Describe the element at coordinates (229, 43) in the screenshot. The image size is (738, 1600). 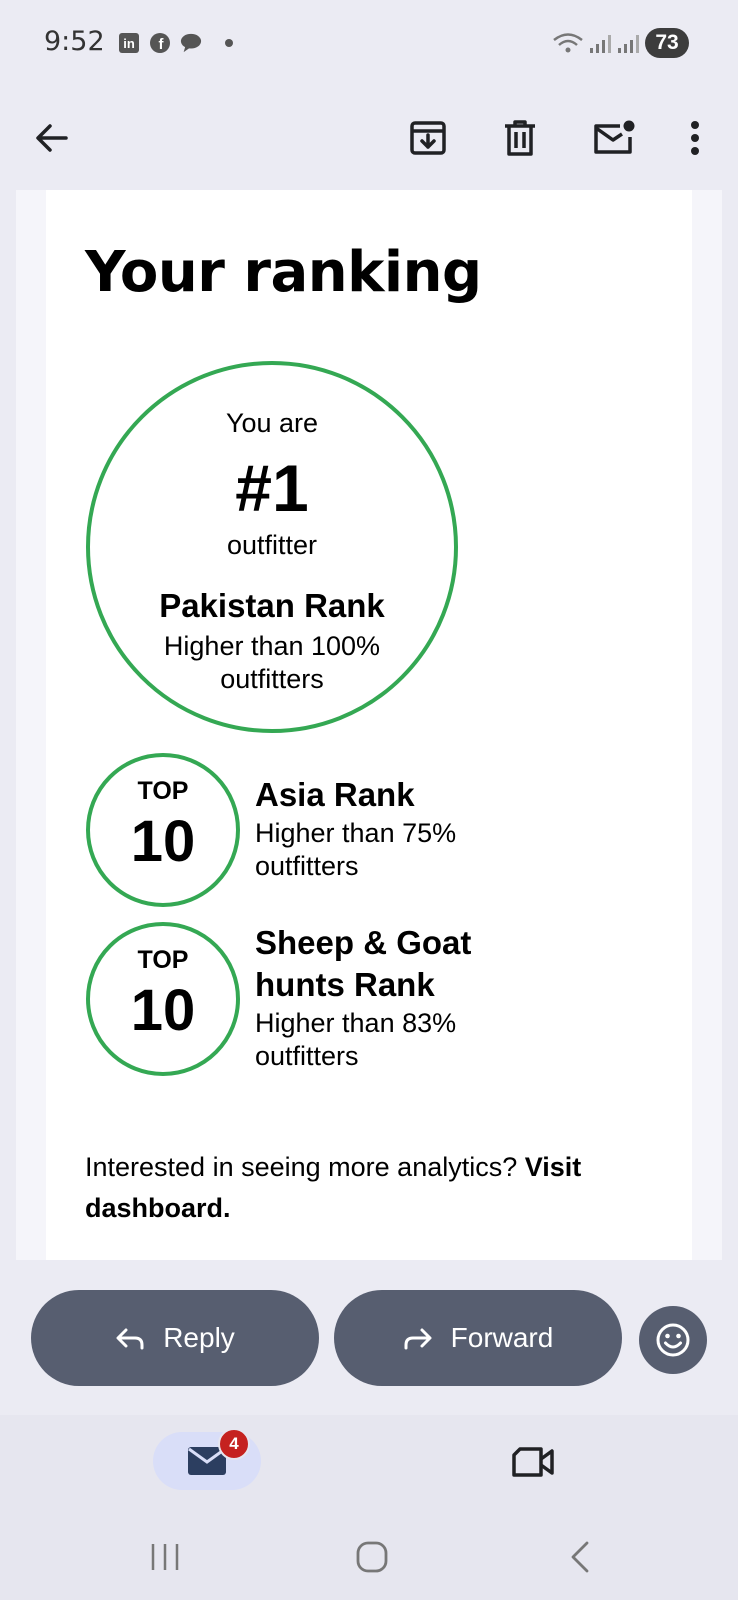
I see `dot-icon` at that location.